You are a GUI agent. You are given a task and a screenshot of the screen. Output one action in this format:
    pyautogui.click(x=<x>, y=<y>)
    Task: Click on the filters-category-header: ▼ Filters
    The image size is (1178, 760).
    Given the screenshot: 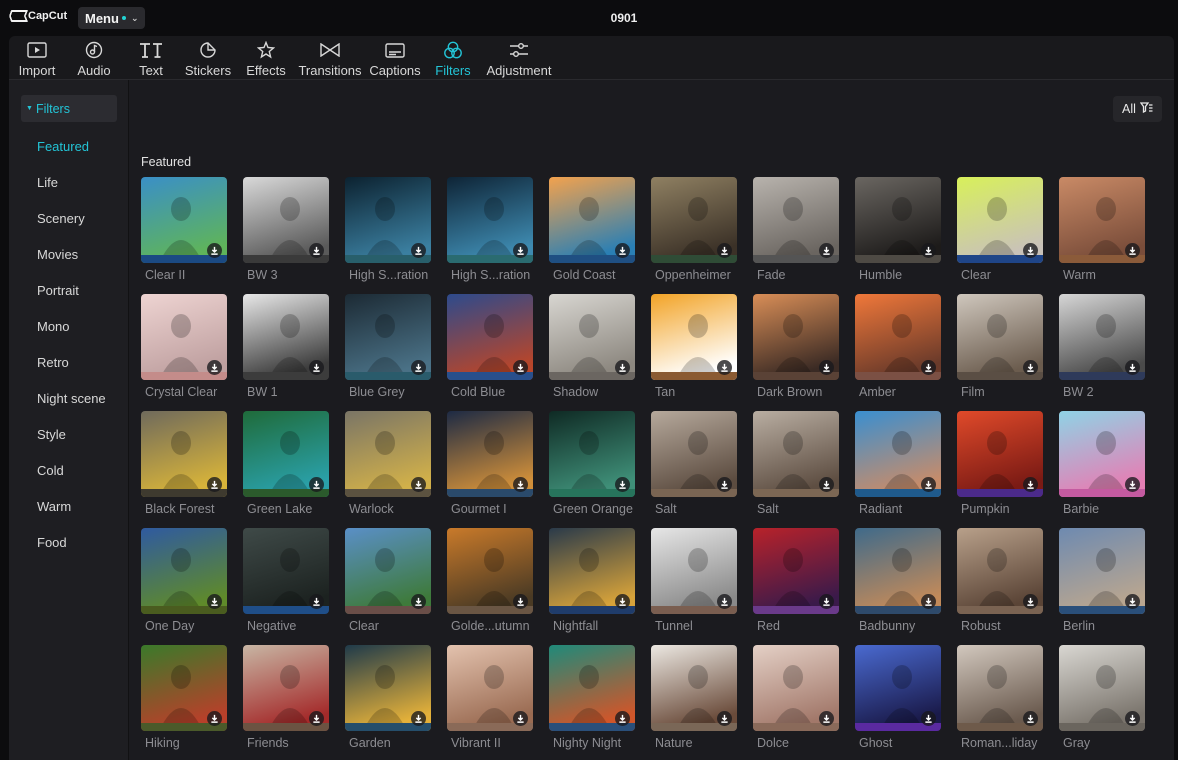 What is the action you would take?
    pyautogui.click(x=69, y=108)
    